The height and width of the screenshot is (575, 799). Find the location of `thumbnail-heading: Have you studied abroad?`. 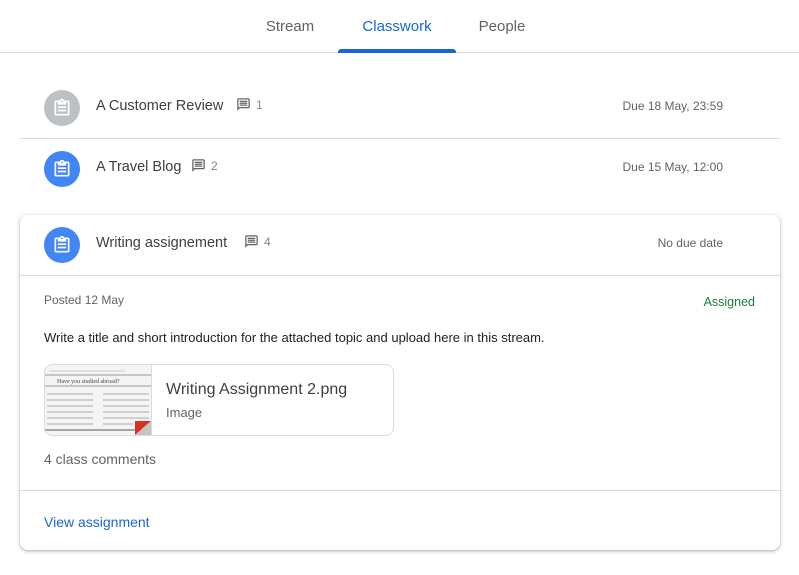

thumbnail-heading: Have you studied abroad? is located at coordinates (88, 382).